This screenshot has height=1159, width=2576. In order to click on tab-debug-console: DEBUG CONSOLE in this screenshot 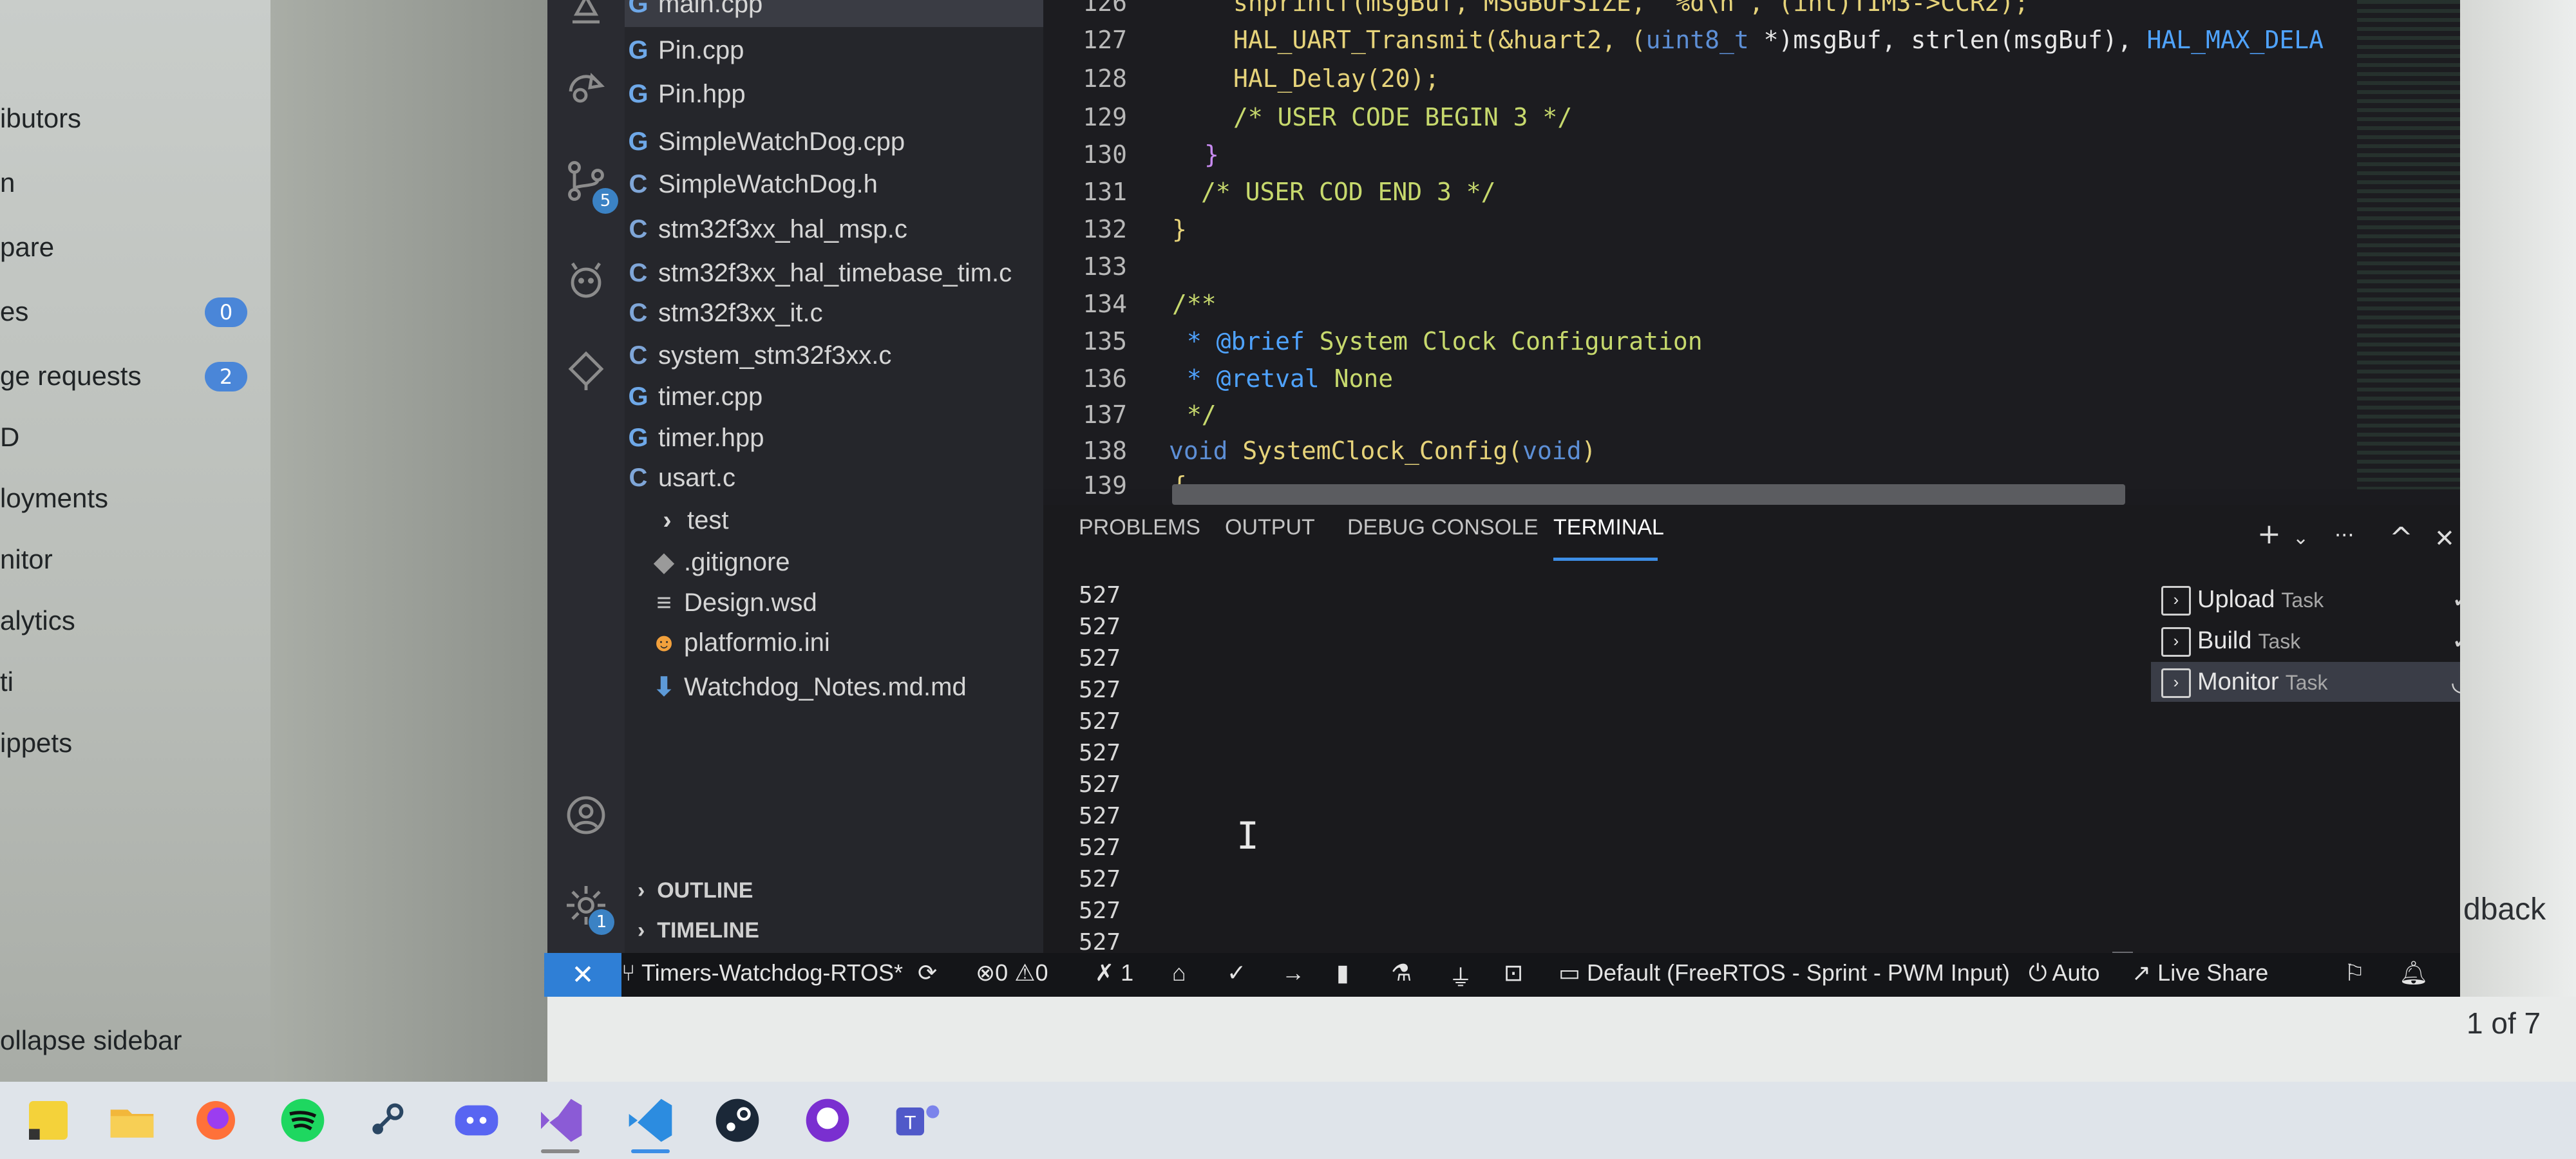, I will do `click(1443, 527)`.